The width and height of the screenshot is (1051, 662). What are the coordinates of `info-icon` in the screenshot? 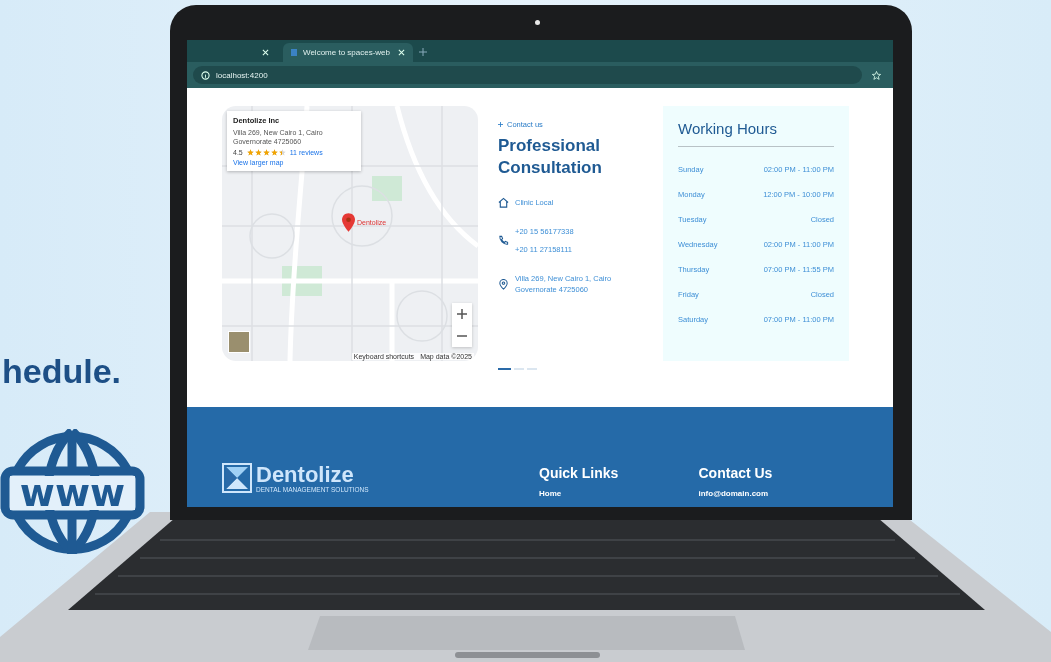 It's located at (205, 75).